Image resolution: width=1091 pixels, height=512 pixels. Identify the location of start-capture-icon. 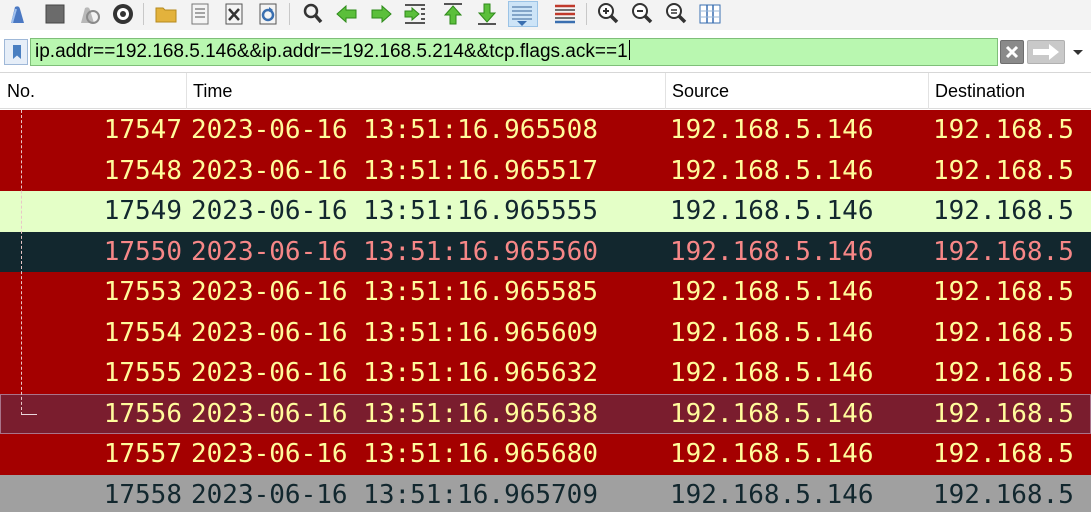
(19, 14).